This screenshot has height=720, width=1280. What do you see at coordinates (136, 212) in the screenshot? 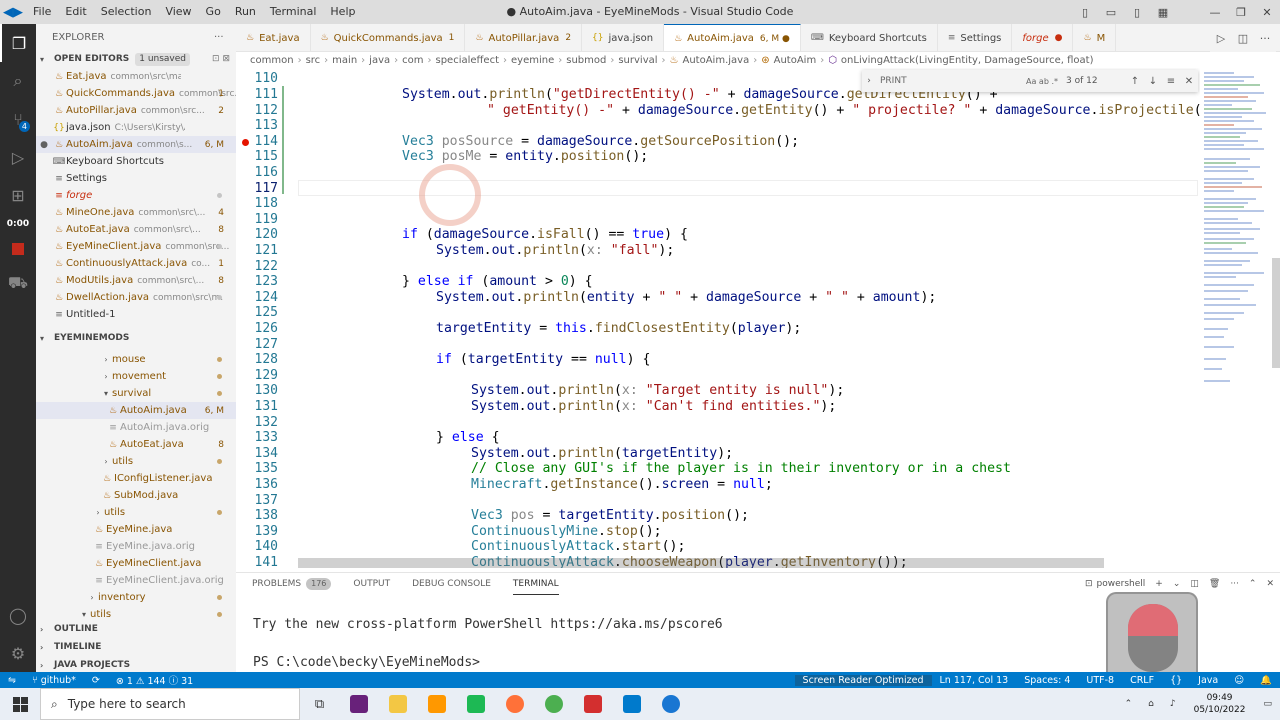
I see `open-editor-item: ♨ MineOne.java common\src\... 4` at bounding box center [136, 212].